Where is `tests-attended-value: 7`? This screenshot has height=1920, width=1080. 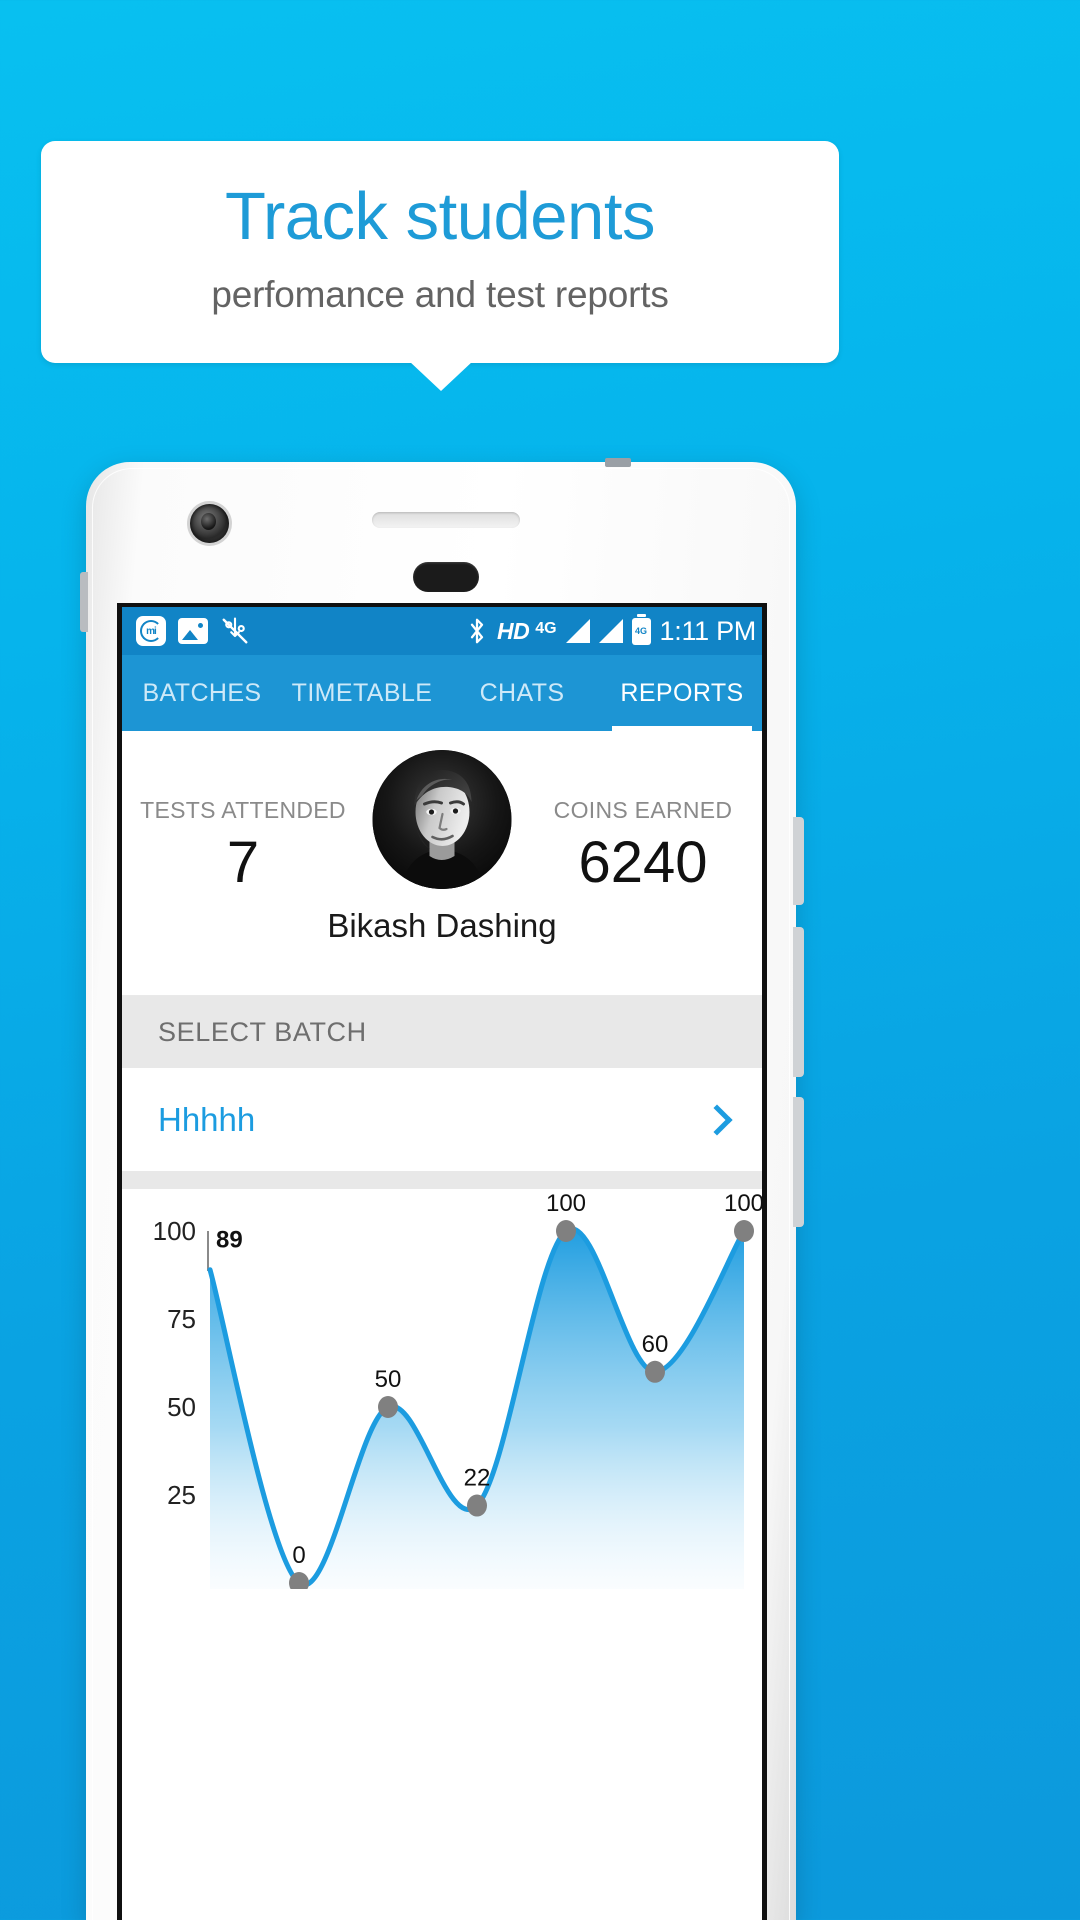 tests-attended-value: 7 is located at coordinates (243, 862).